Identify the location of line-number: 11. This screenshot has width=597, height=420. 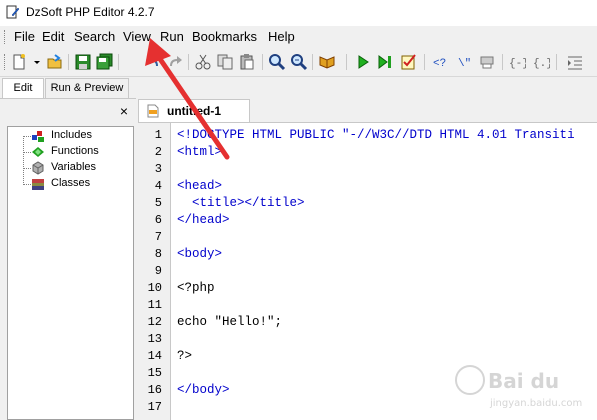
(154, 305).